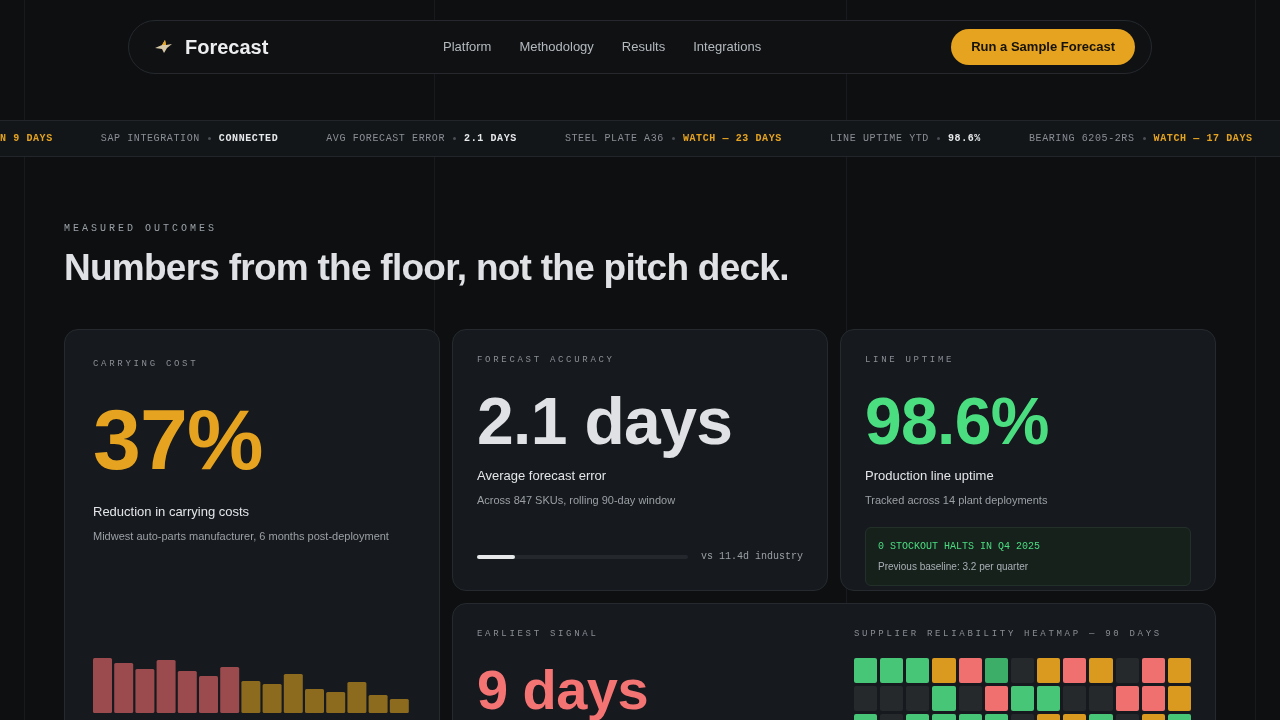  I want to click on metric-note: Tracked across 14 plant deployments, so click(957, 500).